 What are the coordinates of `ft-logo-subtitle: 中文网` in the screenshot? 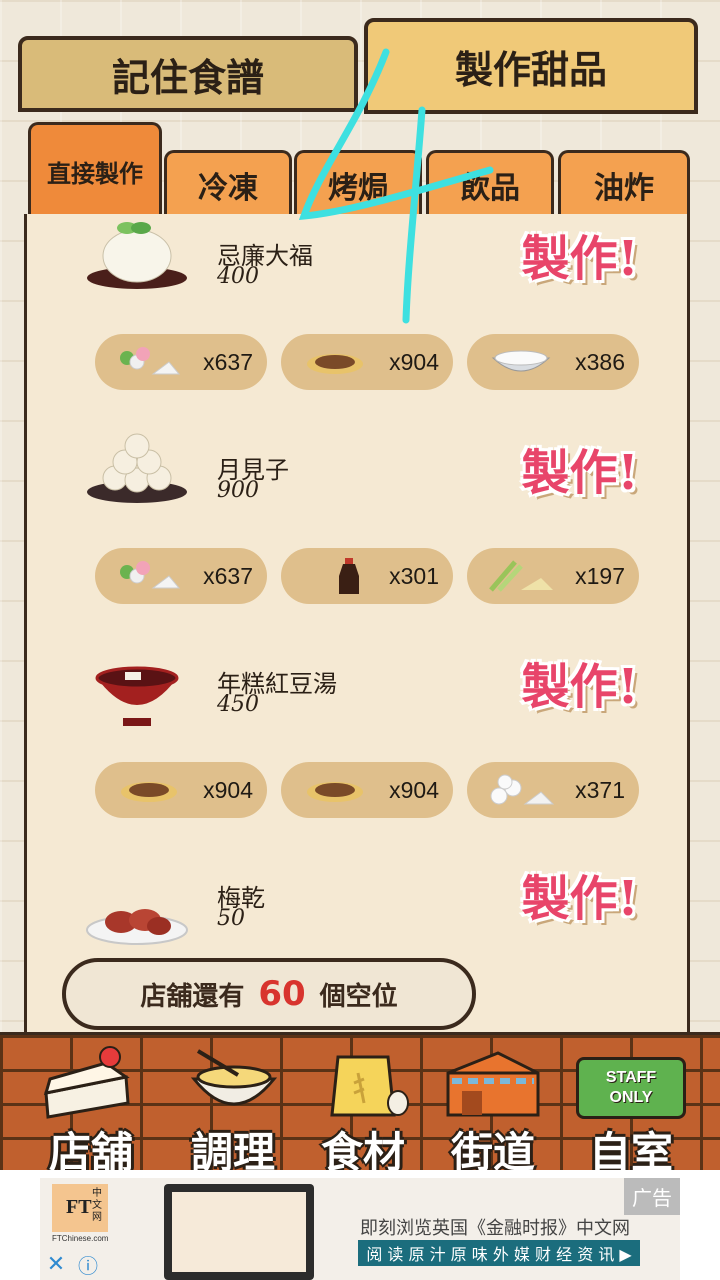 It's located at (97, 1205).